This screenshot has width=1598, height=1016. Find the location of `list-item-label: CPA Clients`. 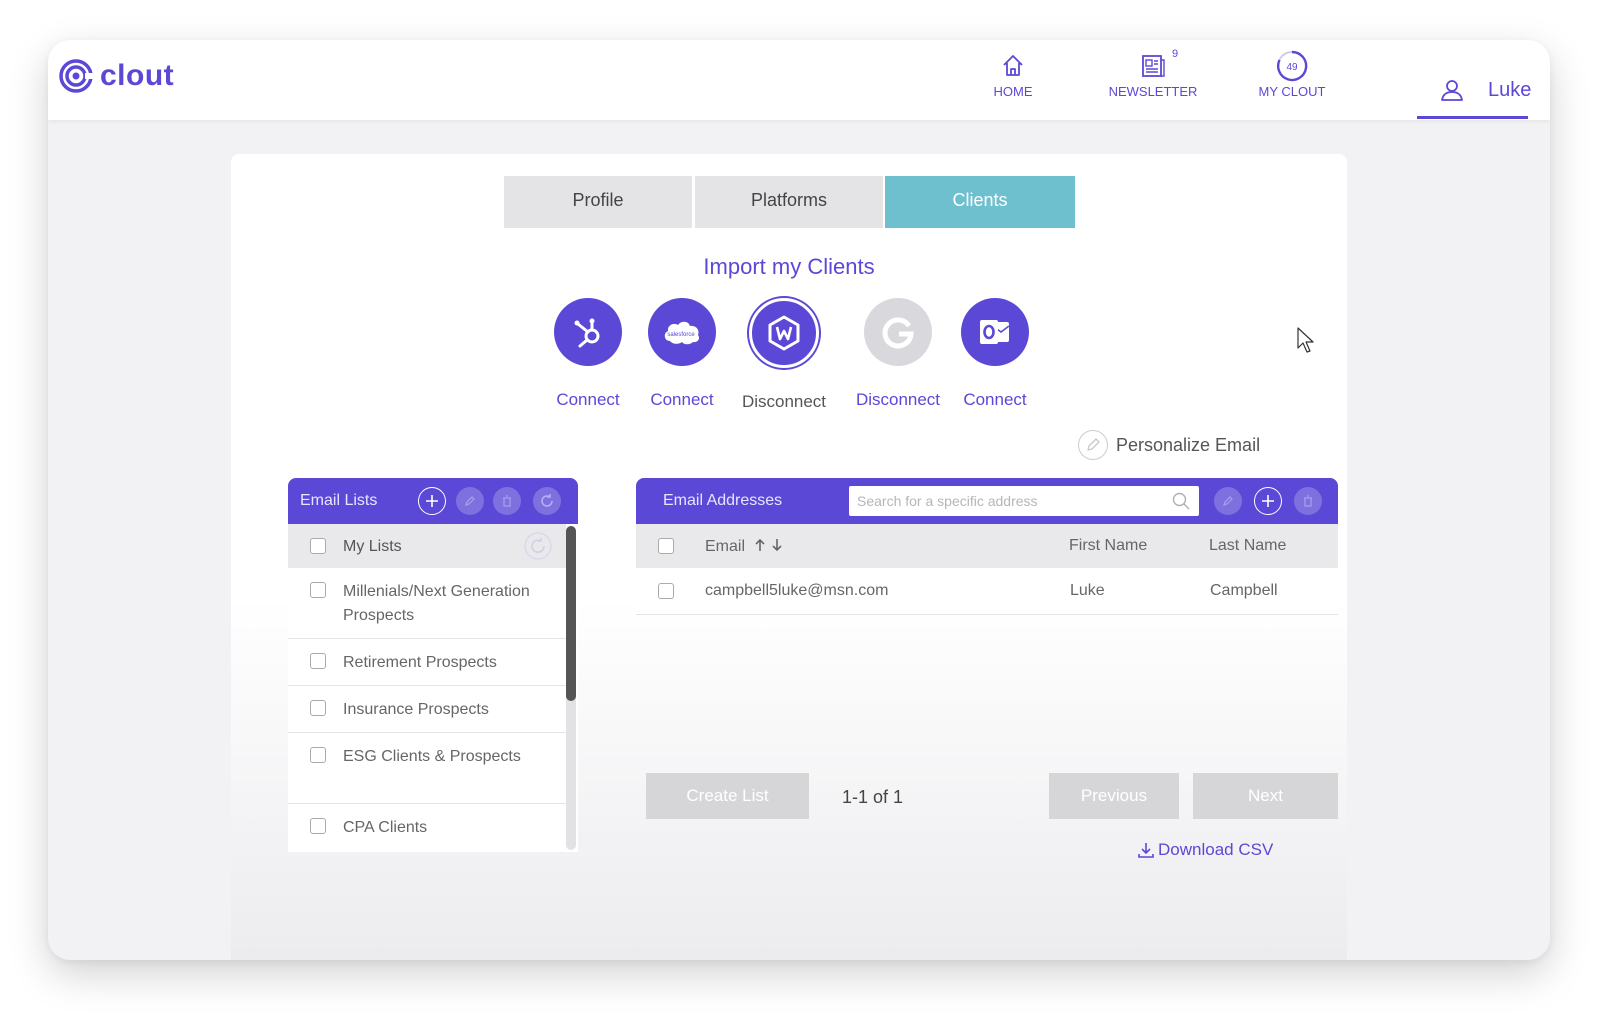

list-item-label: CPA Clients is located at coordinates (385, 827).